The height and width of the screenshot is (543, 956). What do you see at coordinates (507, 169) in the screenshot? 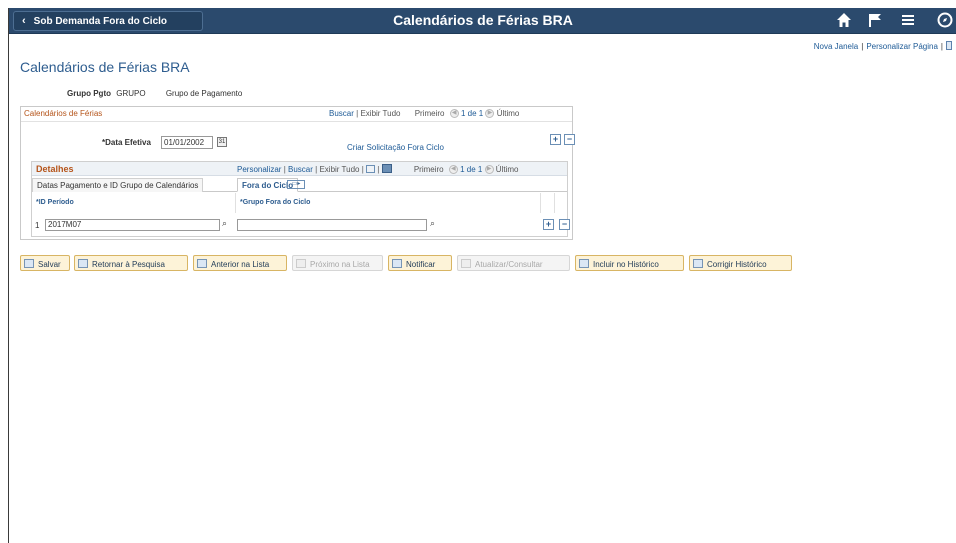
I see `details-last-link: Último` at bounding box center [507, 169].